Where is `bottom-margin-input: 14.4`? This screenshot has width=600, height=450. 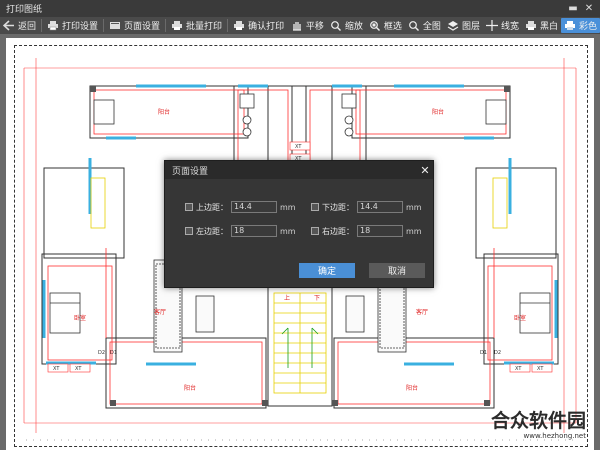
bottom-margin-input: 14.4 is located at coordinates (380, 207).